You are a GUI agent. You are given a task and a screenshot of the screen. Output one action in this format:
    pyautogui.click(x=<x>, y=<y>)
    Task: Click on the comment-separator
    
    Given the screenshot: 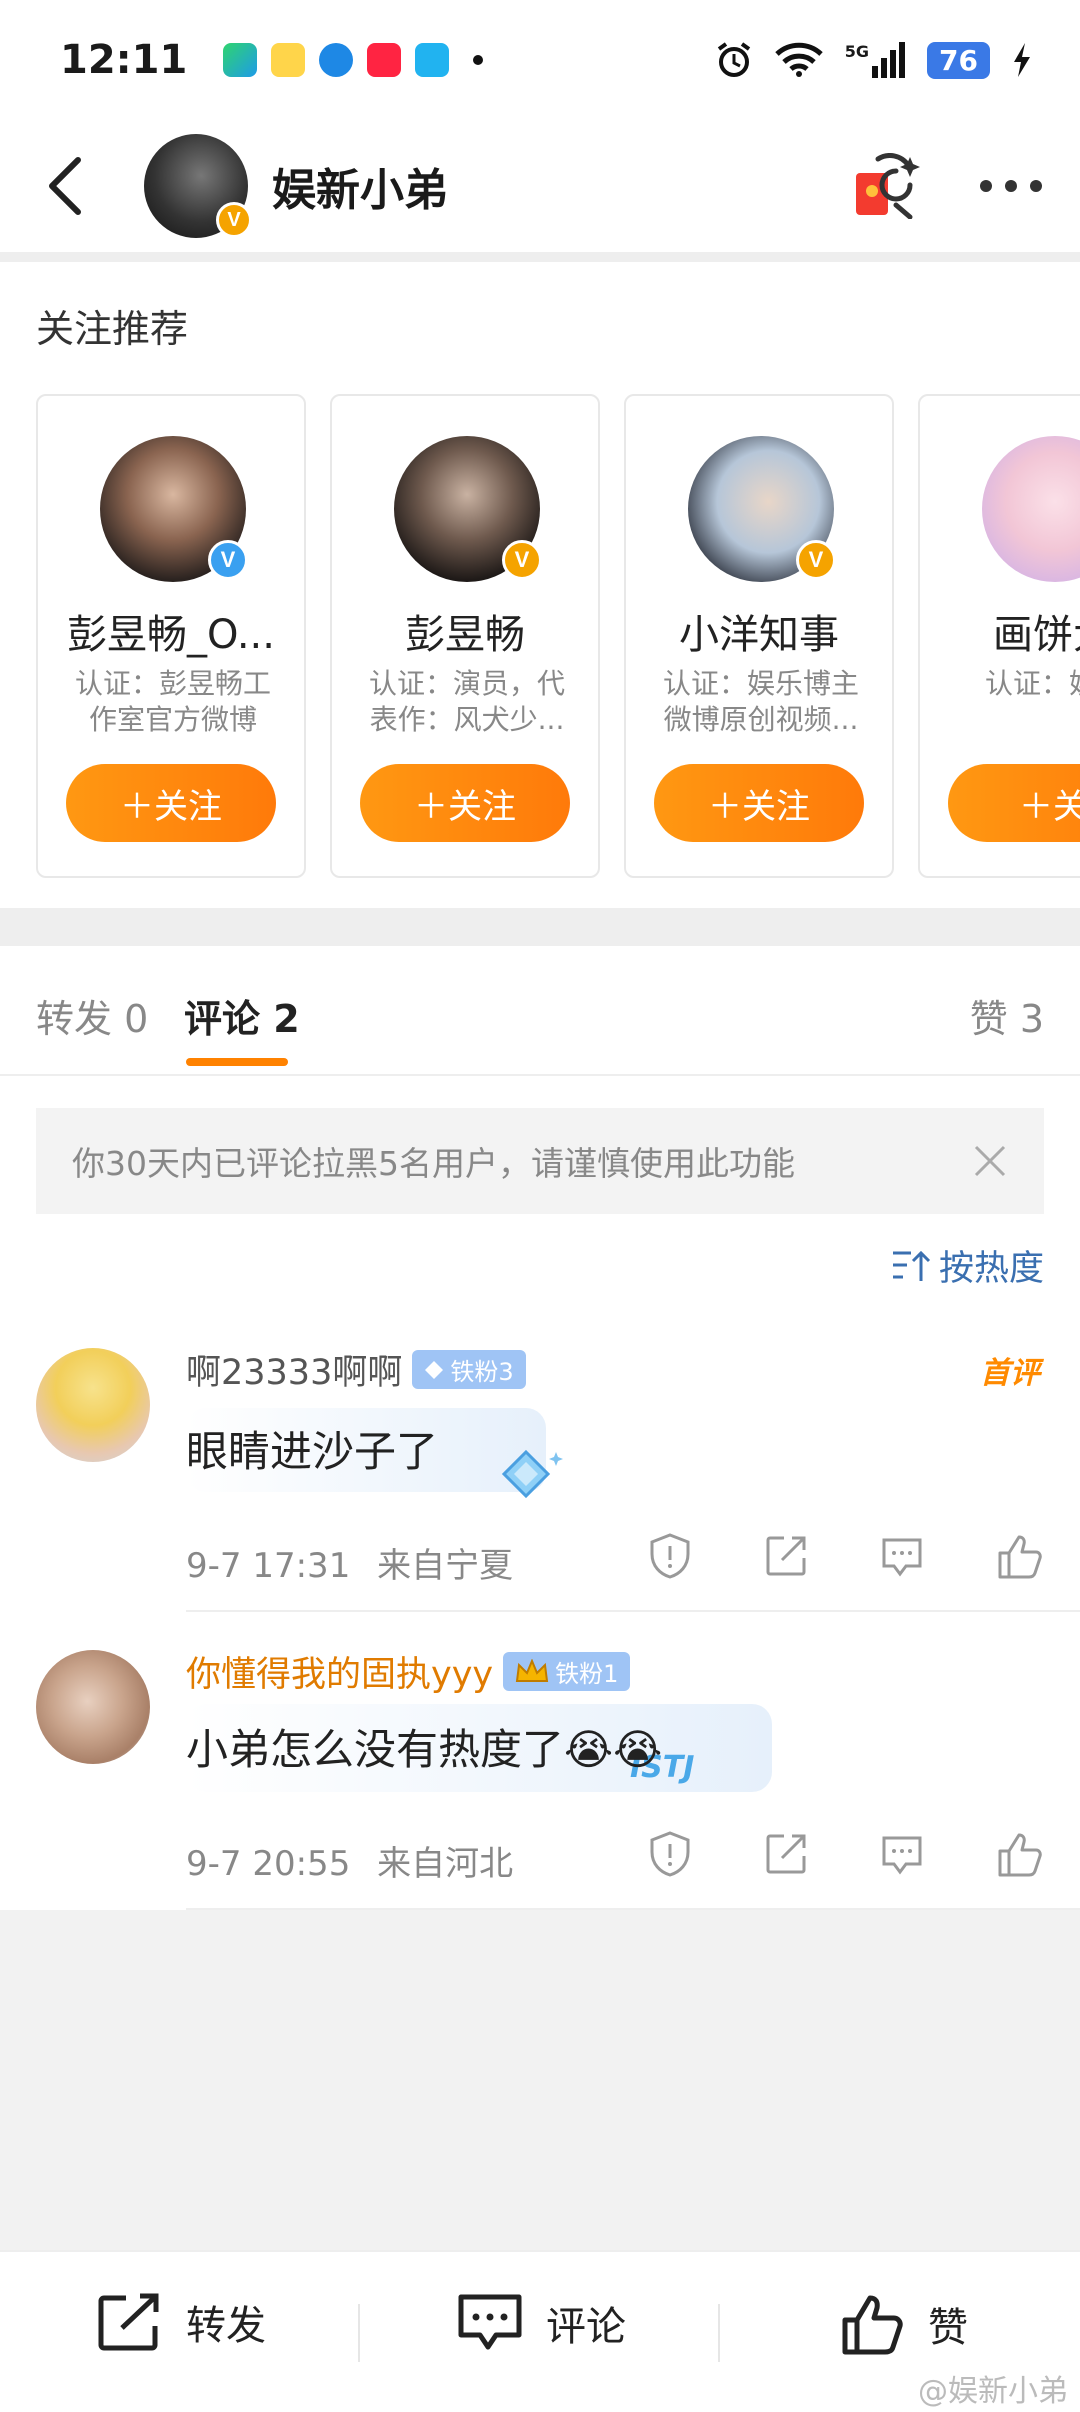 What is the action you would take?
    pyautogui.click(x=633, y=1611)
    